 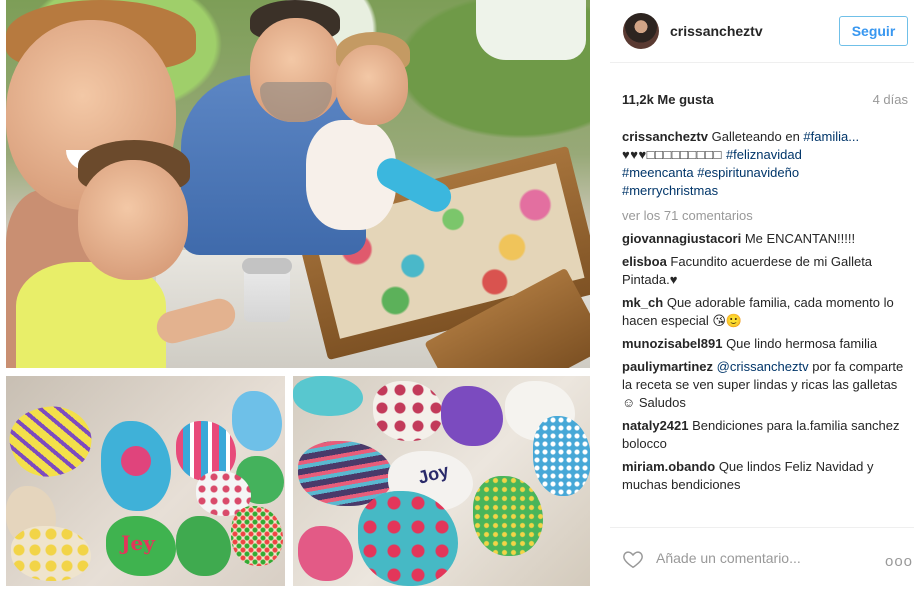 What do you see at coordinates (899, 561) in the screenshot?
I see `more-options-icon: ooo` at bounding box center [899, 561].